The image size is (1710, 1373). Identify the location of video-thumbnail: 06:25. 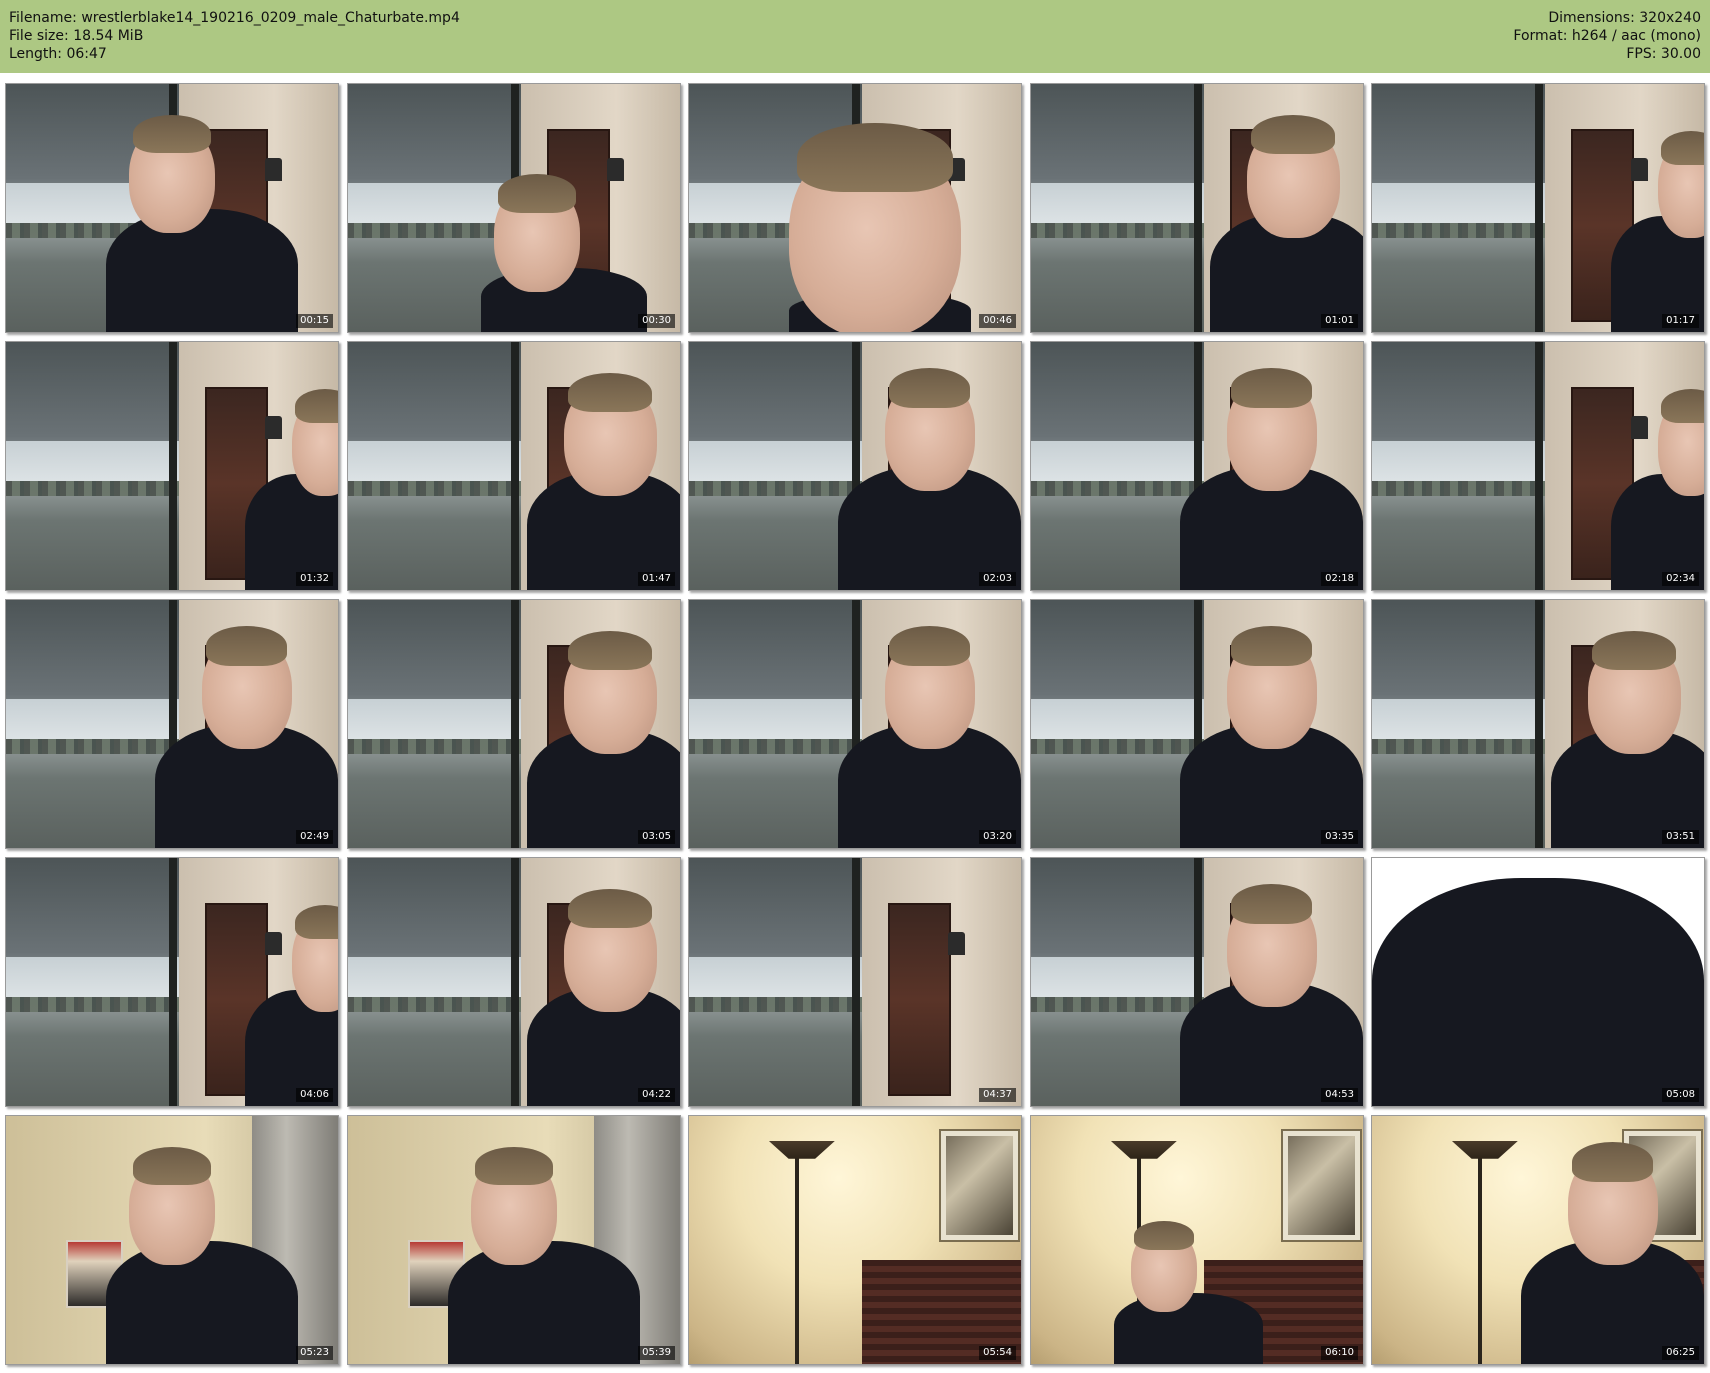
(1538, 1240).